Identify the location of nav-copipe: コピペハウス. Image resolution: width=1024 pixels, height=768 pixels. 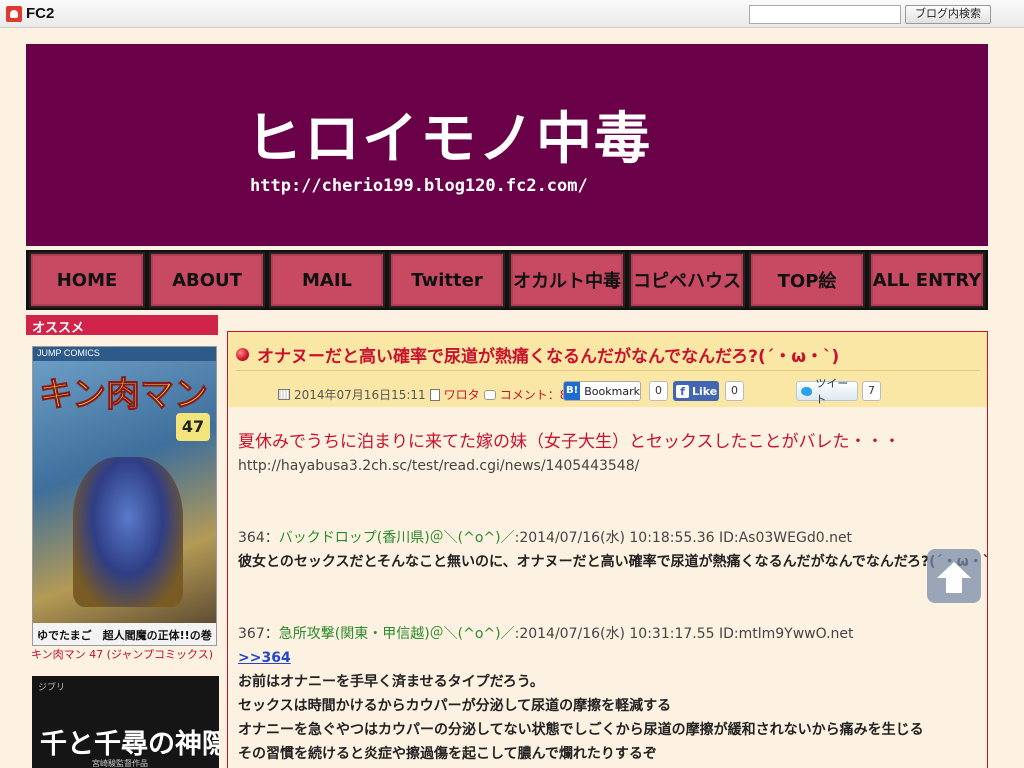
(687, 280).